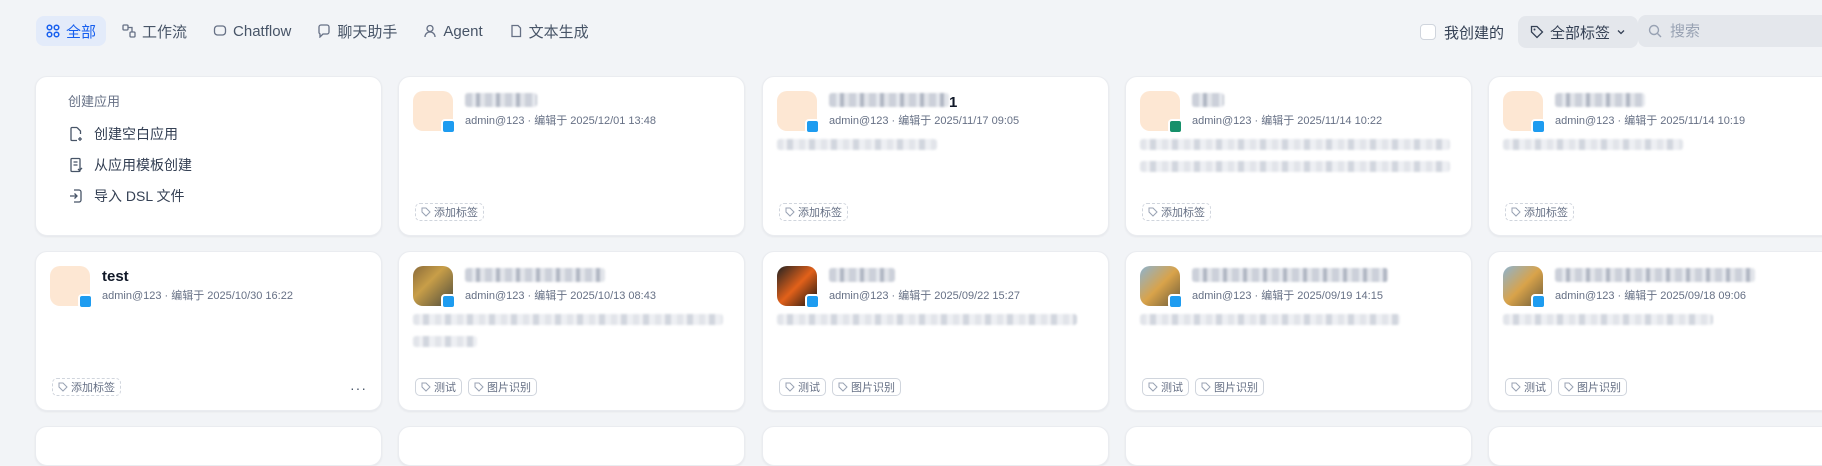  What do you see at coordinates (94, 101) in the screenshot?
I see `create-app-title: 创建应用` at bounding box center [94, 101].